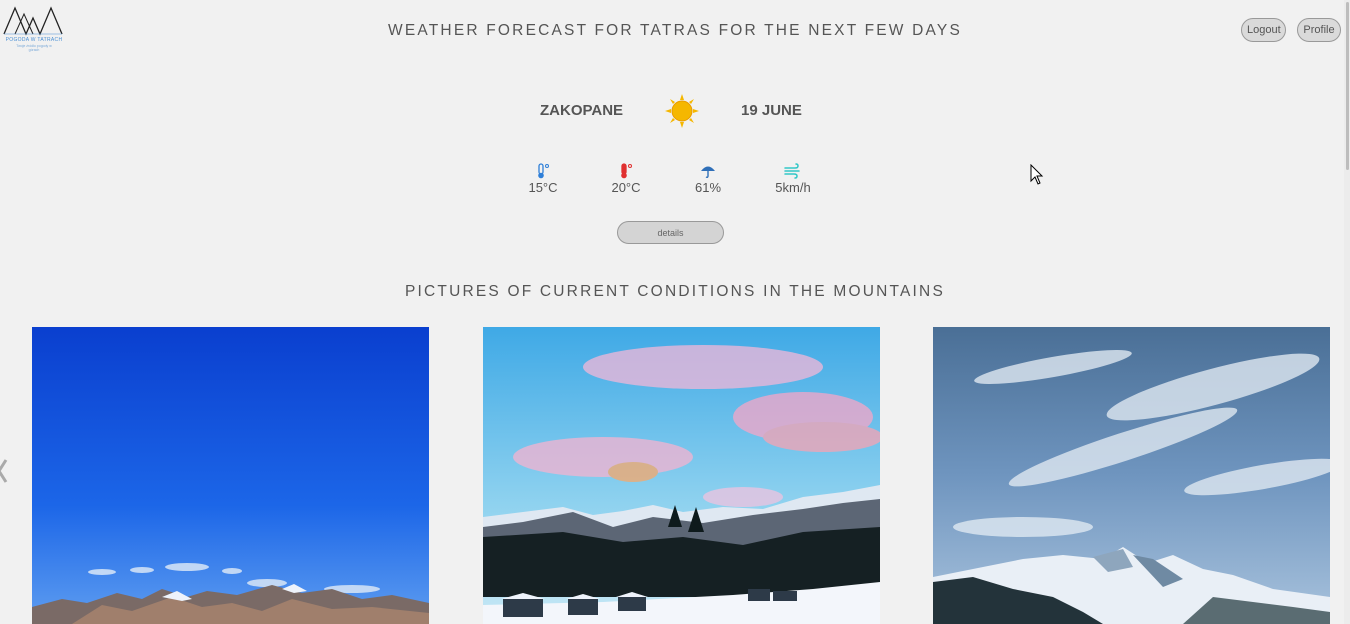 The height and width of the screenshot is (624, 1350). Describe the element at coordinates (4, 471) in the screenshot. I see `chevron-left-icon` at that location.